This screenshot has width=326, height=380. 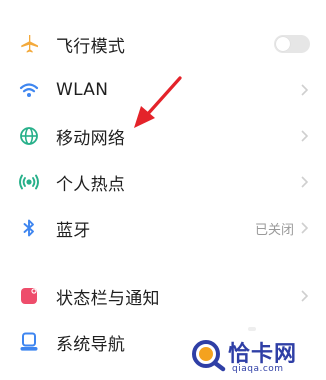 What do you see at coordinates (274, 230) in the screenshot?
I see `bluetooth-status: 已关闭` at bounding box center [274, 230].